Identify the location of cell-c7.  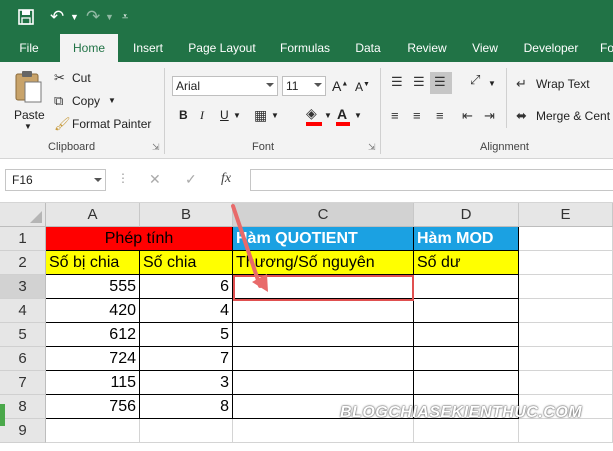
(323, 383).